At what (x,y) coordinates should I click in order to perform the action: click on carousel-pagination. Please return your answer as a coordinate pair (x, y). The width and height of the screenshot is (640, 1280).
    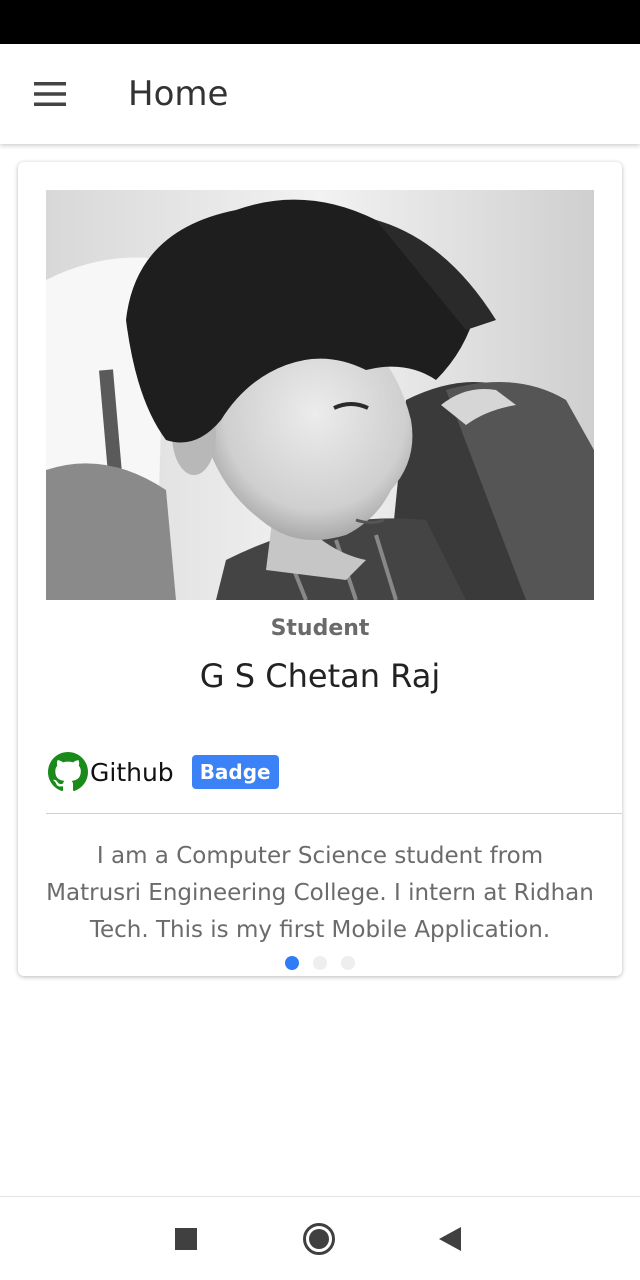
    Looking at the image, I should click on (320, 963).